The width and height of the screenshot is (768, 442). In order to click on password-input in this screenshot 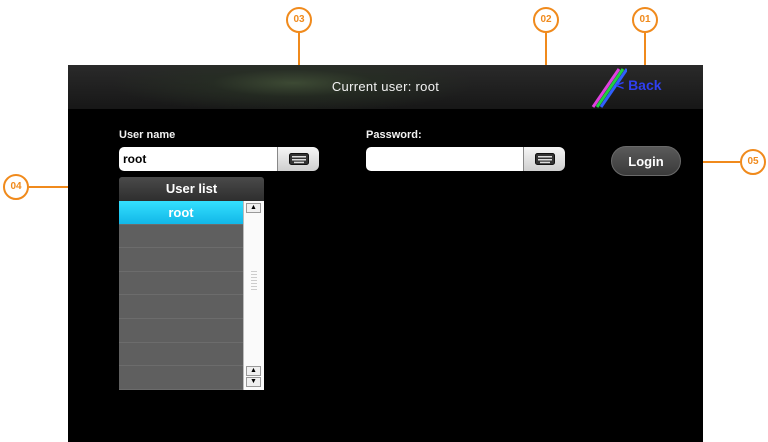, I will do `click(444, 159)`.